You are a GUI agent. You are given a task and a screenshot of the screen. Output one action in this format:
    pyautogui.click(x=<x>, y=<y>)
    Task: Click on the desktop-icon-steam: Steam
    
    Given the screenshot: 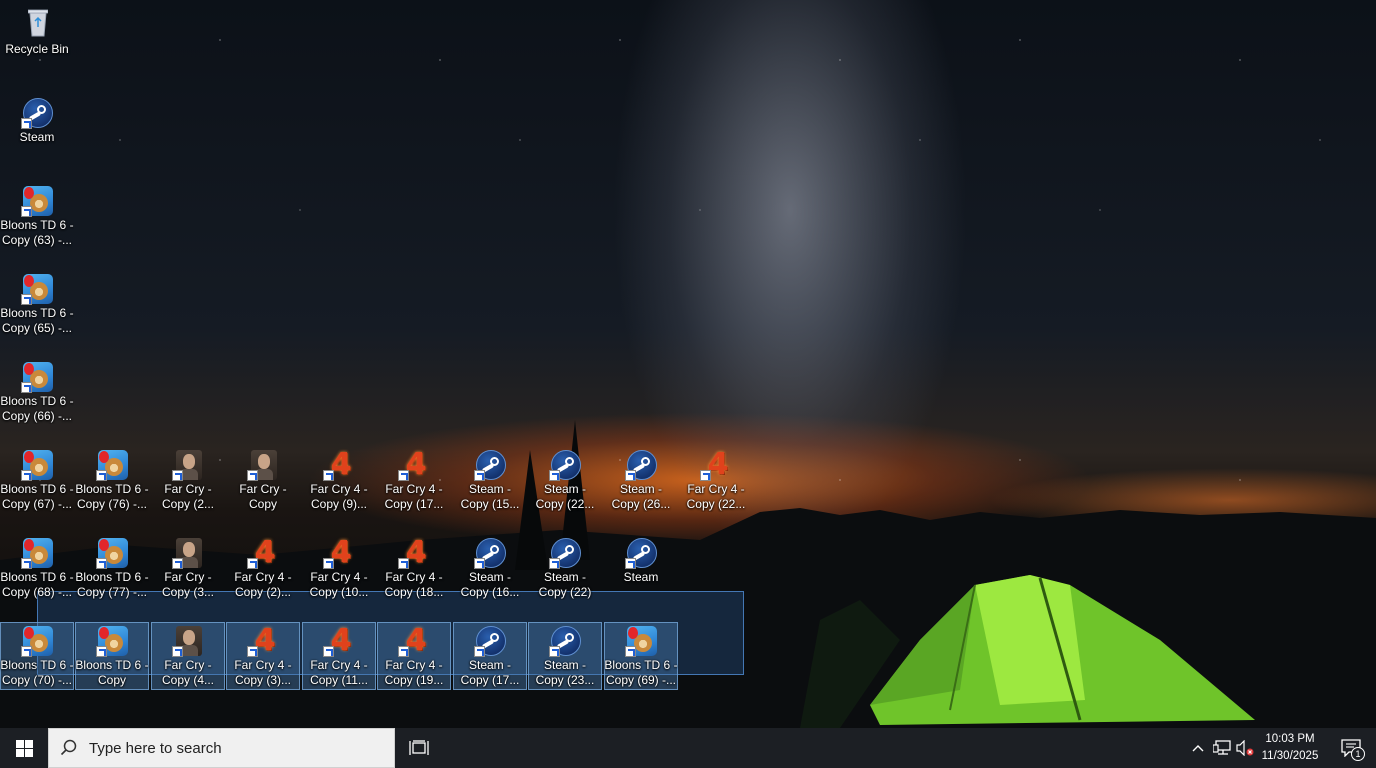 What is the action you would take?
    pyautogui.click(x=37, y=128)
    